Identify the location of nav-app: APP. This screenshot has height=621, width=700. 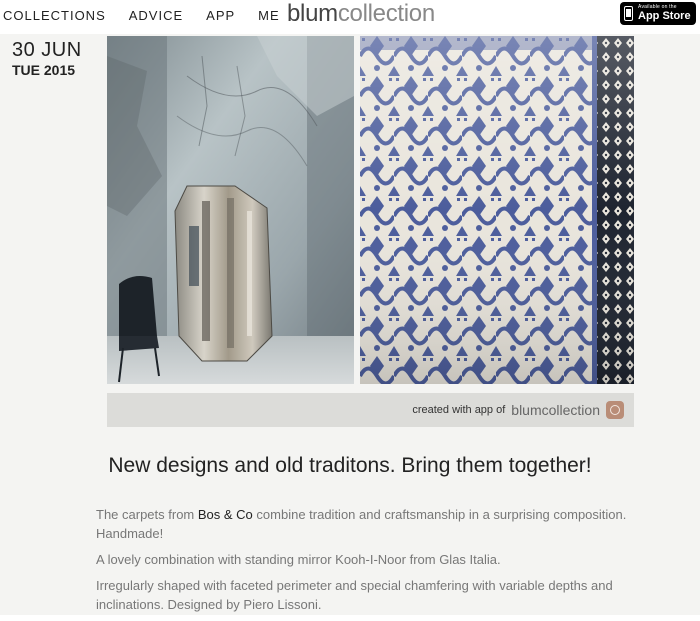
(220, 16).